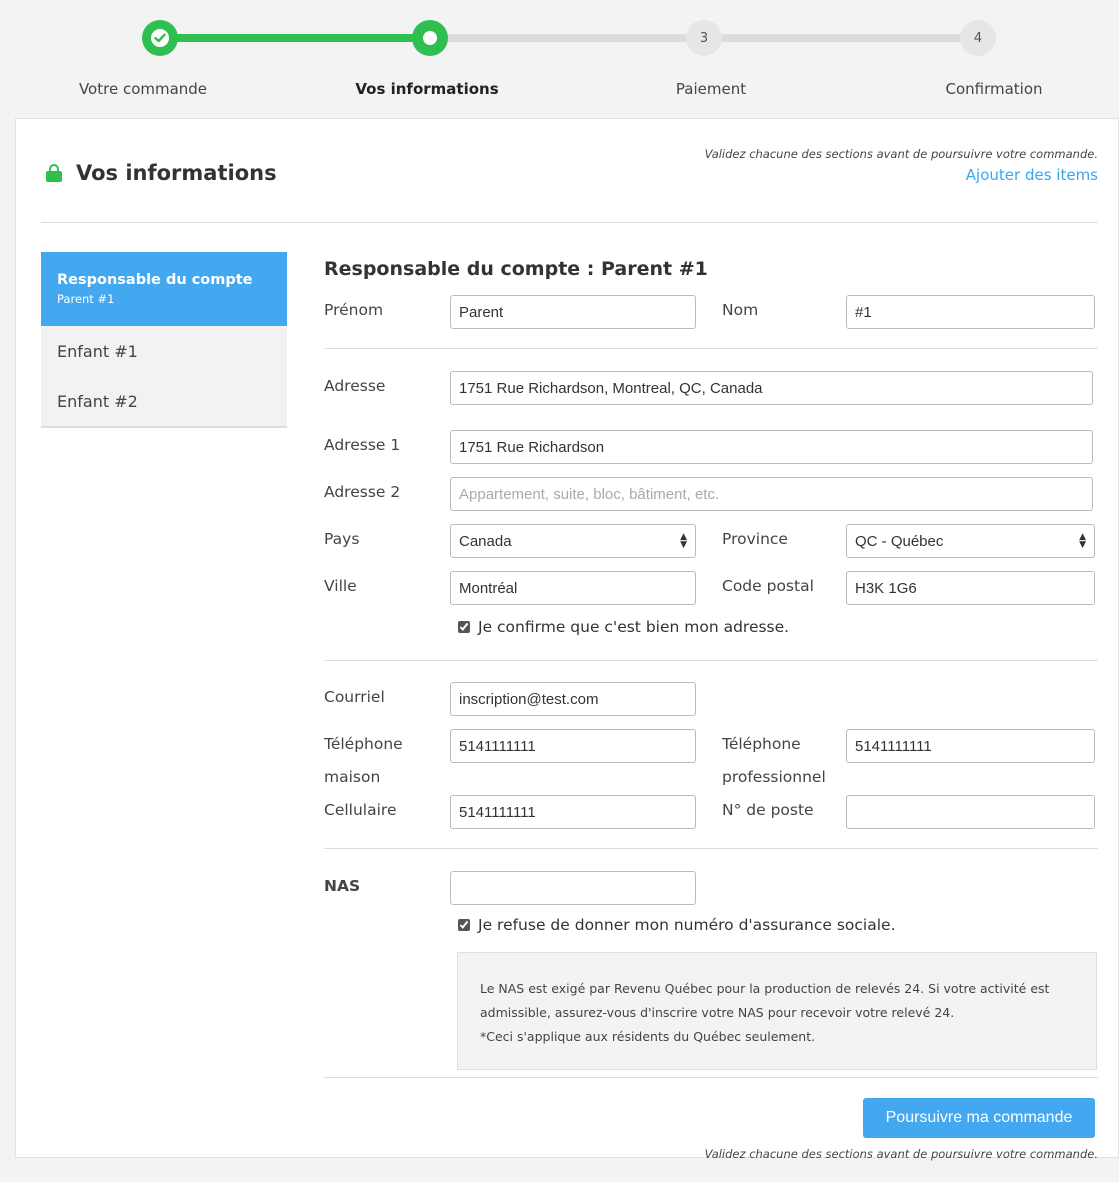 The width and height of the screenshot is (1119, 1182). What do you see at coordinates (768, 586) in the screenshot?
I see `postal-code-label: Code postal` at bounding box center [768, 586].